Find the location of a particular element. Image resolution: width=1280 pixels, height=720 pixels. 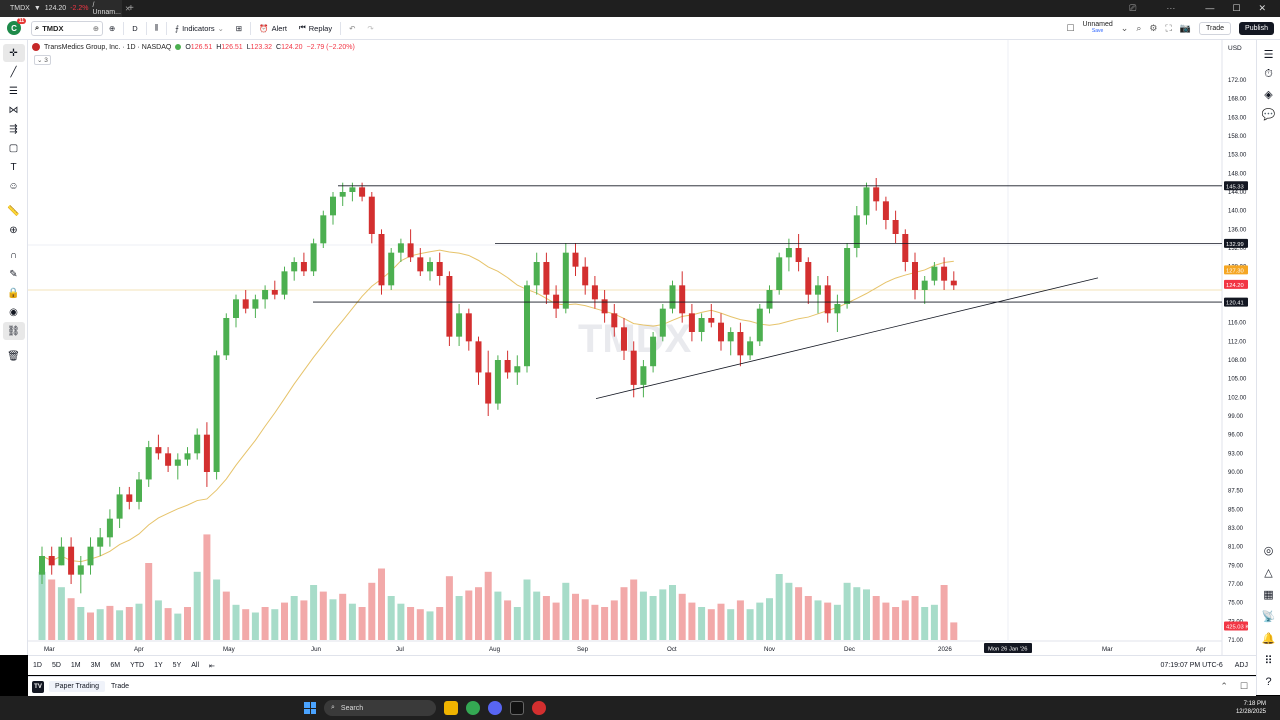

stay-drawing-icon: ✎ is located at coordinates (14, 274).